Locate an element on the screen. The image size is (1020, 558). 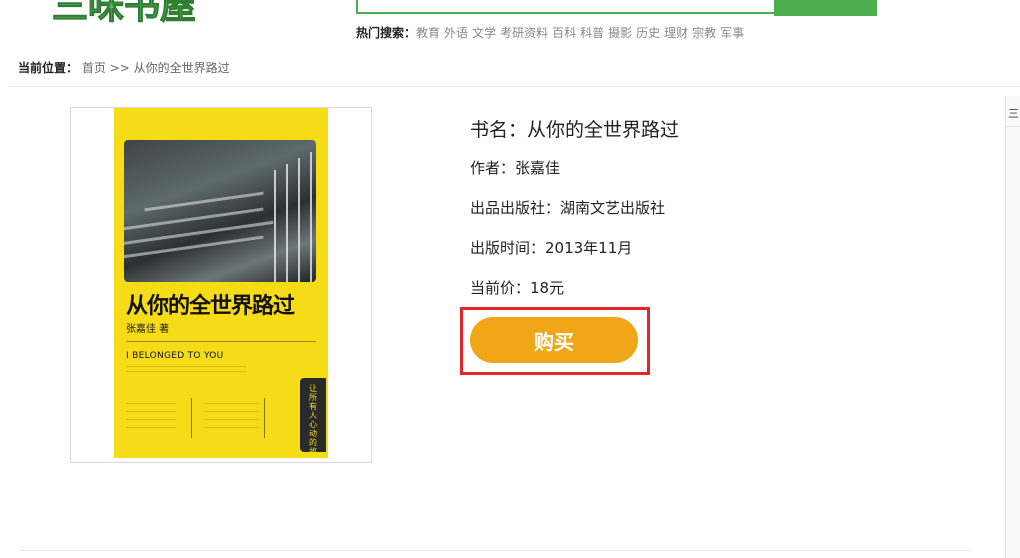
cover-side-text: 让所有人心动的故事 is located at coordinates (313, 421).